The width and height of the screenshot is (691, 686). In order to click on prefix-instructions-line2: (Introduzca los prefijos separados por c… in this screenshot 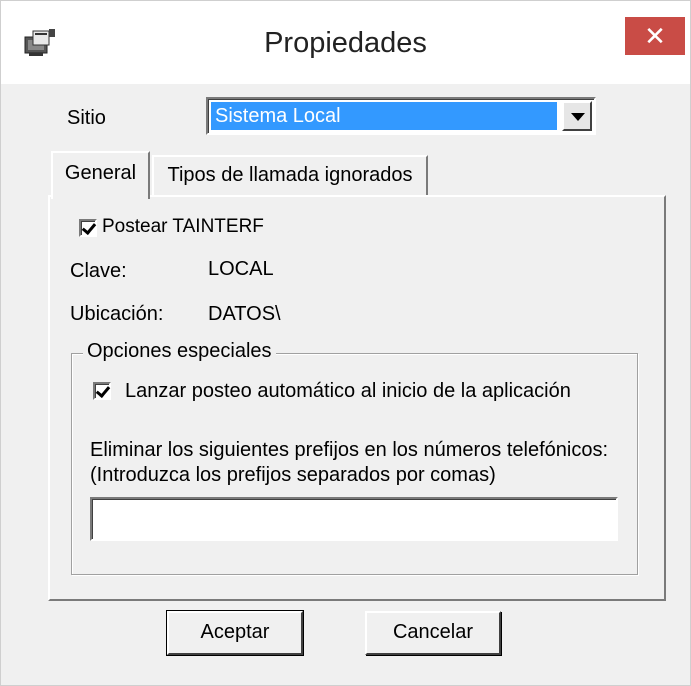, I will do `click(293, 475)`.